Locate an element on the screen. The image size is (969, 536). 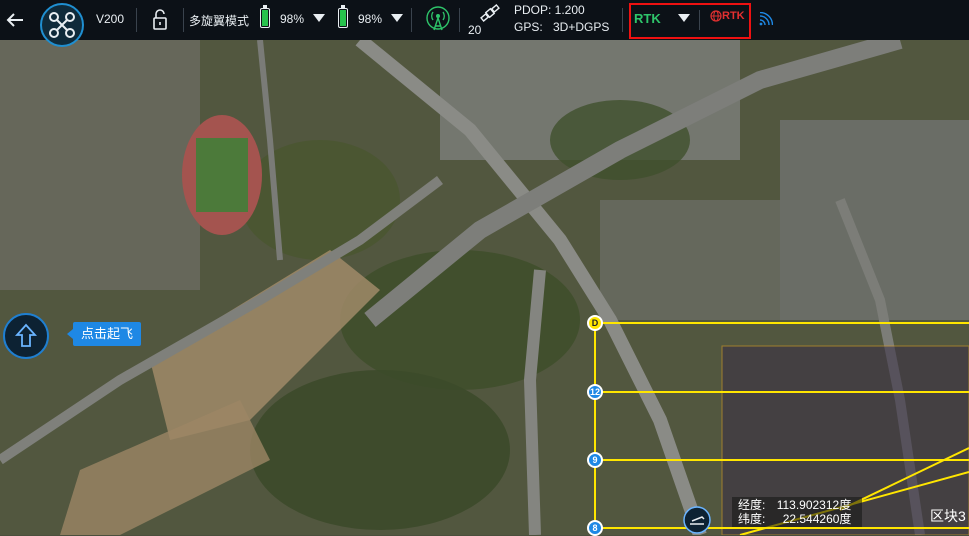
takeoff-tooltip: 点击起飞 is located at coordinates (104, 334).